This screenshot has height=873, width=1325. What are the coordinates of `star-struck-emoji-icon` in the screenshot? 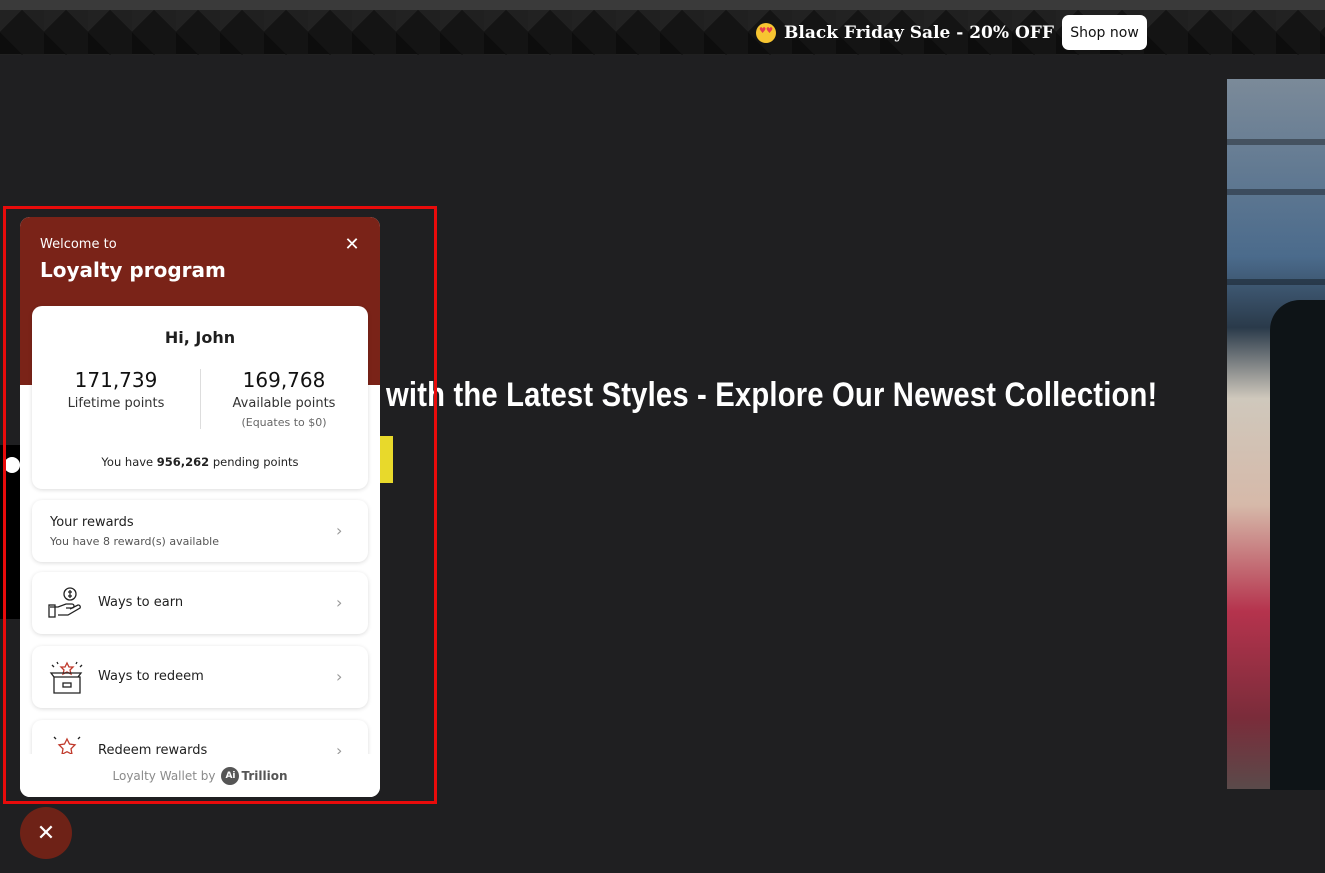 It's located at (766, 33).